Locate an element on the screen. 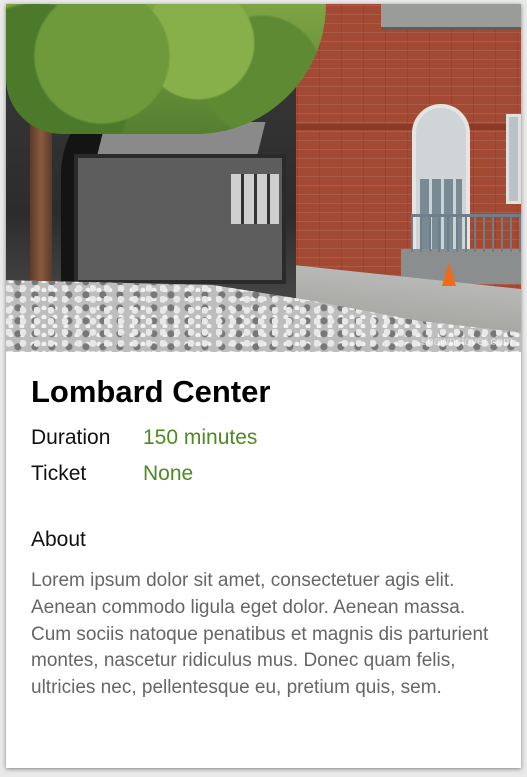 The width and height of the screenshot is (527, 777). photo-cable-car-window is located at coordinates (255, 199).